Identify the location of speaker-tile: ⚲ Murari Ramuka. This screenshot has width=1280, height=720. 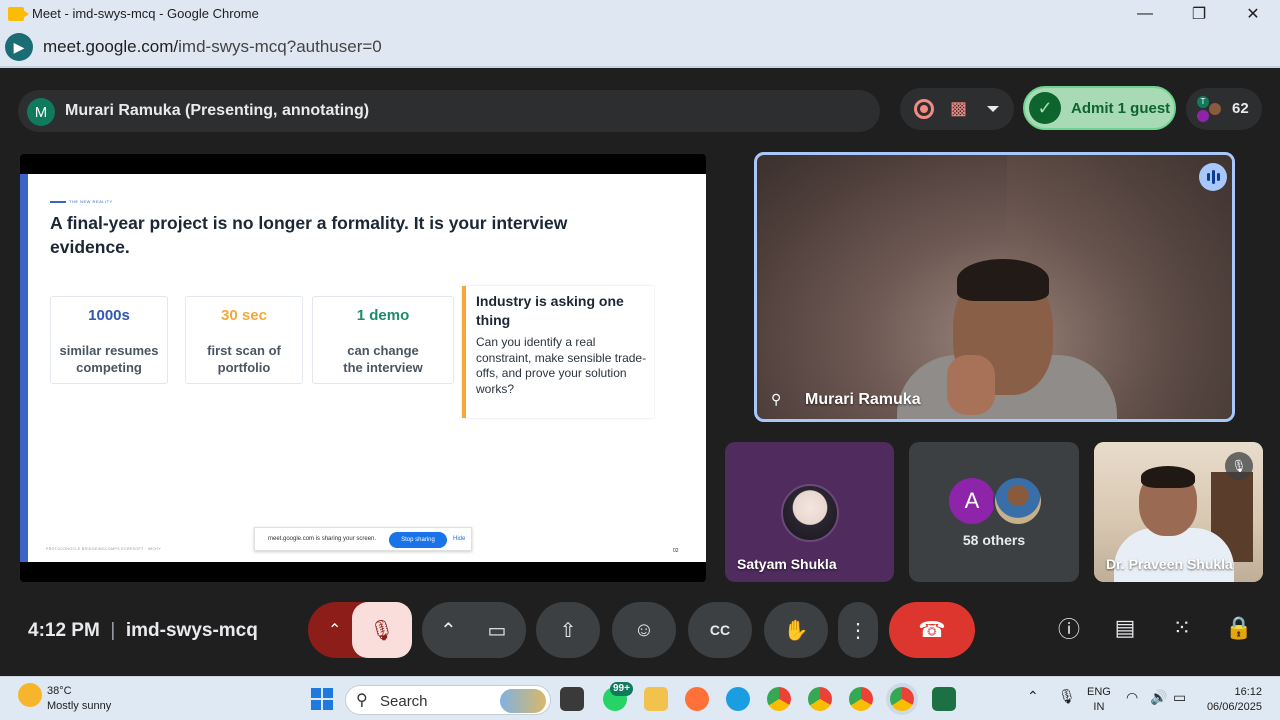
(994, 287).